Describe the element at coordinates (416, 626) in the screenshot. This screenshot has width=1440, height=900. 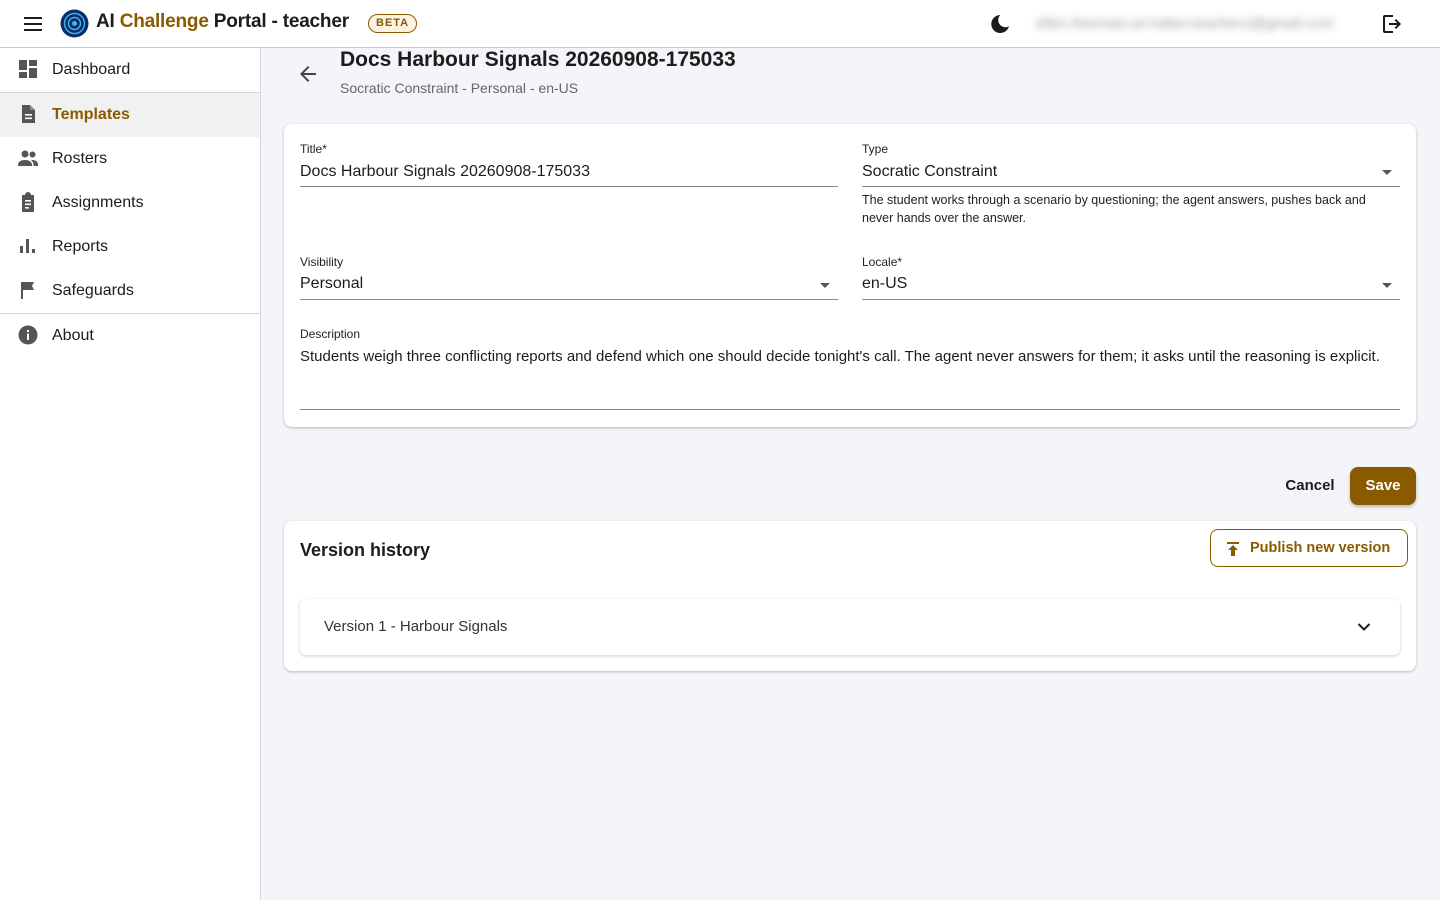
I see `version-label: Version 1 - Harbour Signals` at that location.